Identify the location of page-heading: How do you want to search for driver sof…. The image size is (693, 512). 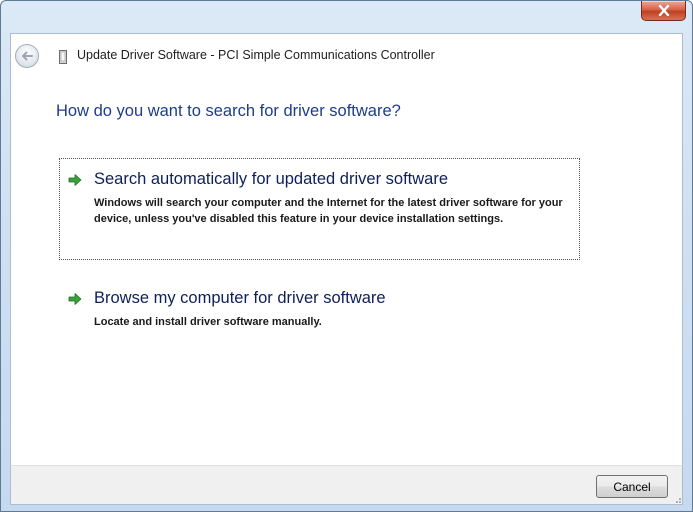
(228, 111).